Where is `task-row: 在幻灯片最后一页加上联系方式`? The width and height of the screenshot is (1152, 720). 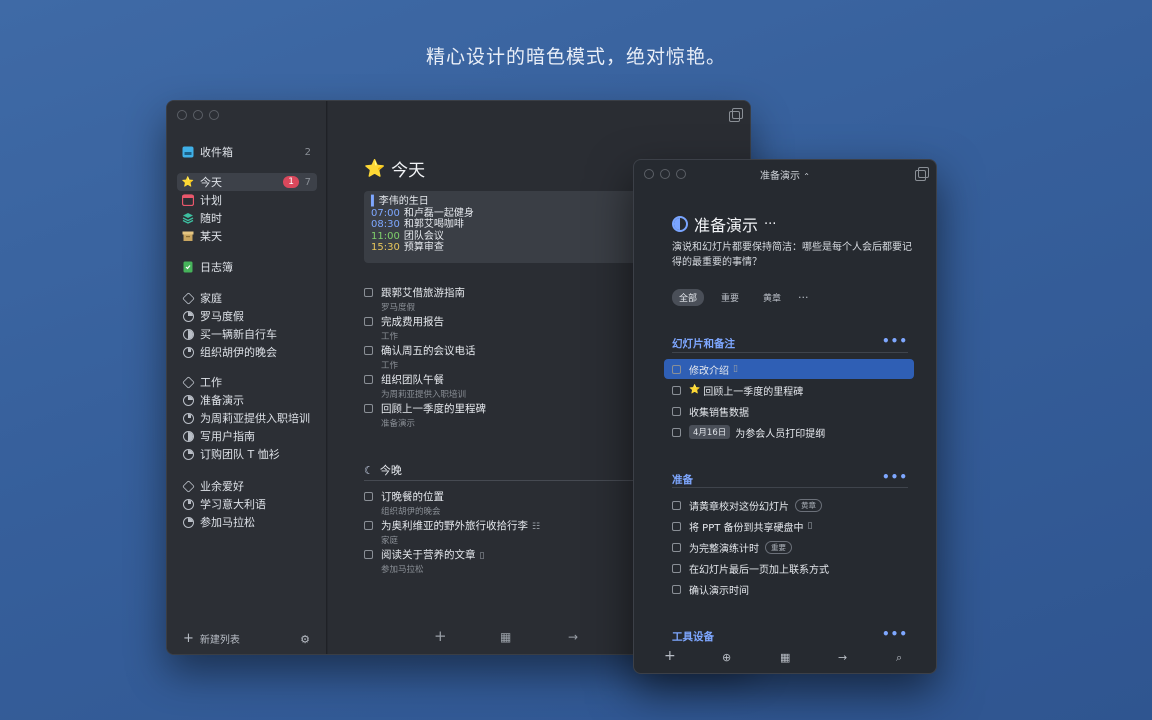
task-row: 在幻灯片最后一页加上联系方式 is located at coordinates (789, 568).